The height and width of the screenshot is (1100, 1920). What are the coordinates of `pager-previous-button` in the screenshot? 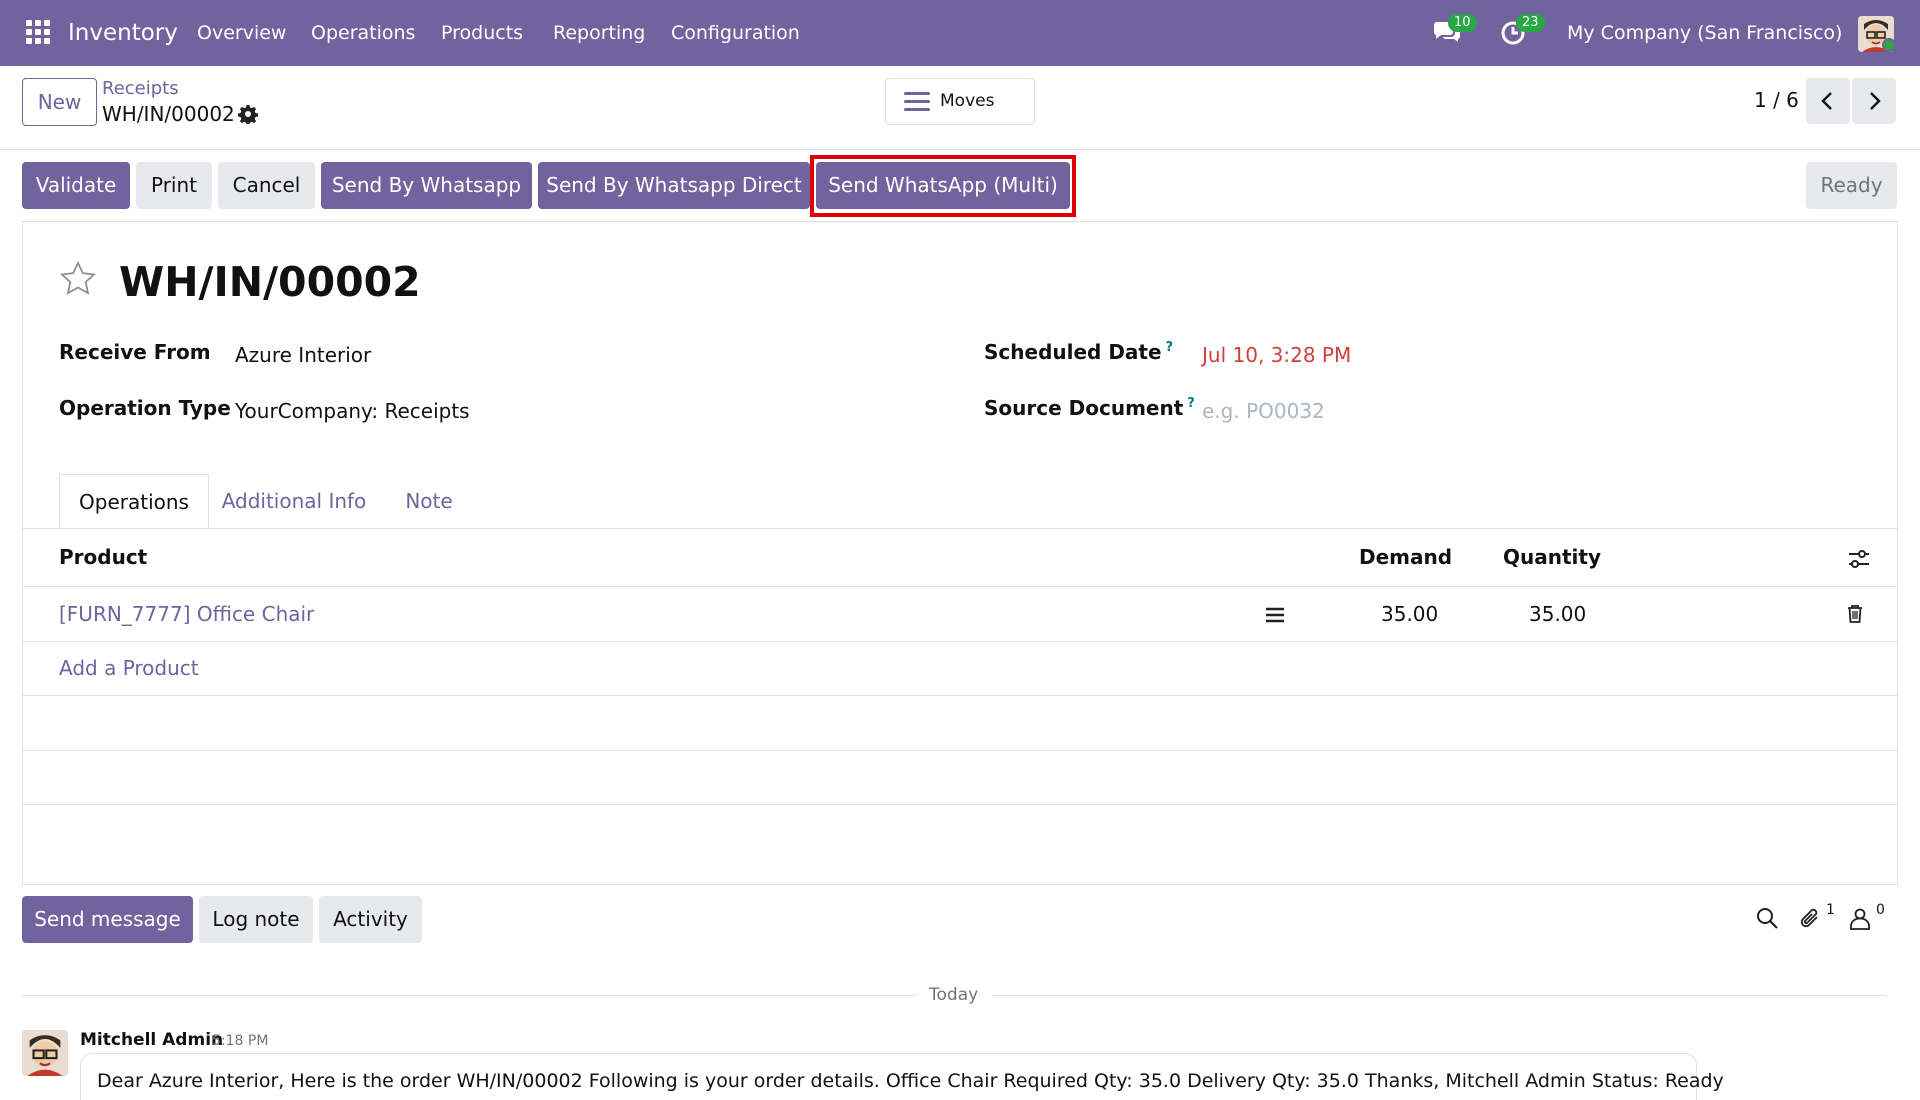 It's located at (1828, 101).